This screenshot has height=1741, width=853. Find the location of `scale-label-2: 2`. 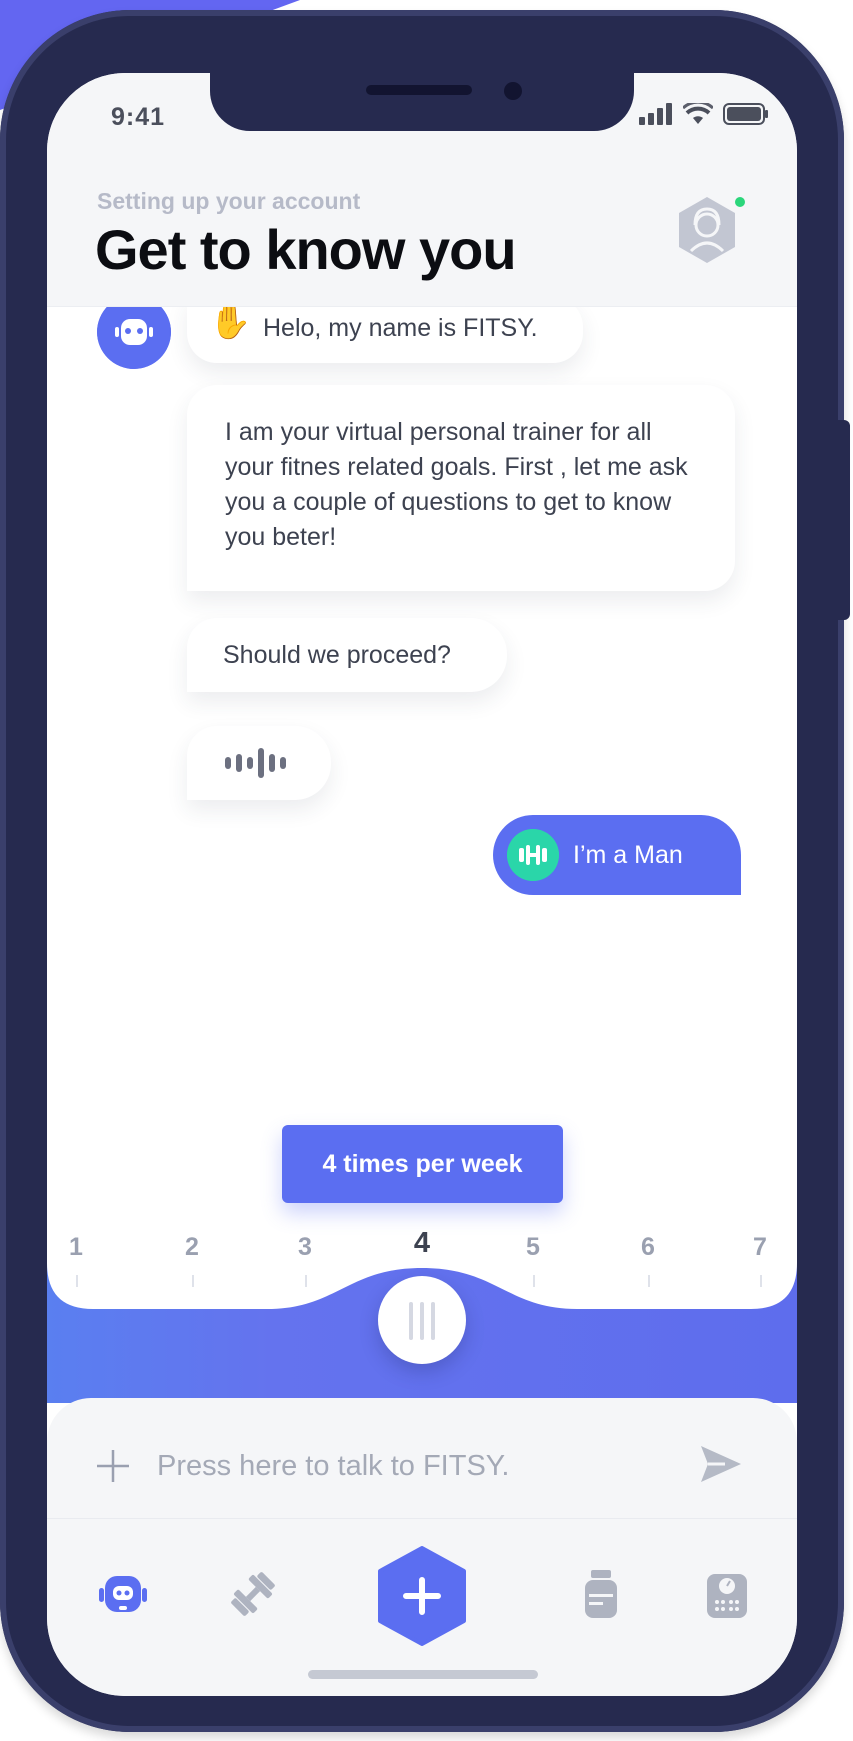

scale-label-2: 2 is located at coordinates (192, 1247).